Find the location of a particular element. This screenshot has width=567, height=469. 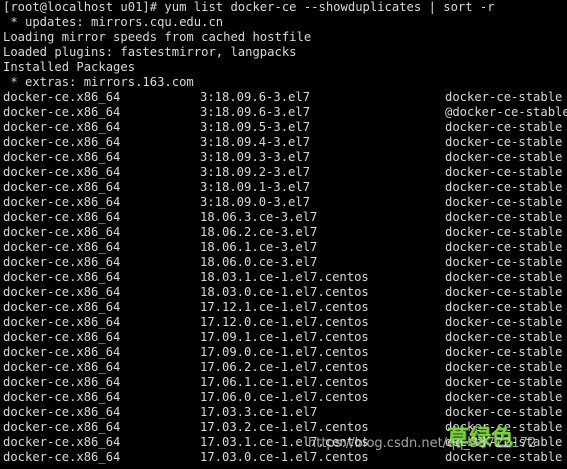

package-version: 17.09.1.ce-1.el7.centos is located at coordinates (284, 337).